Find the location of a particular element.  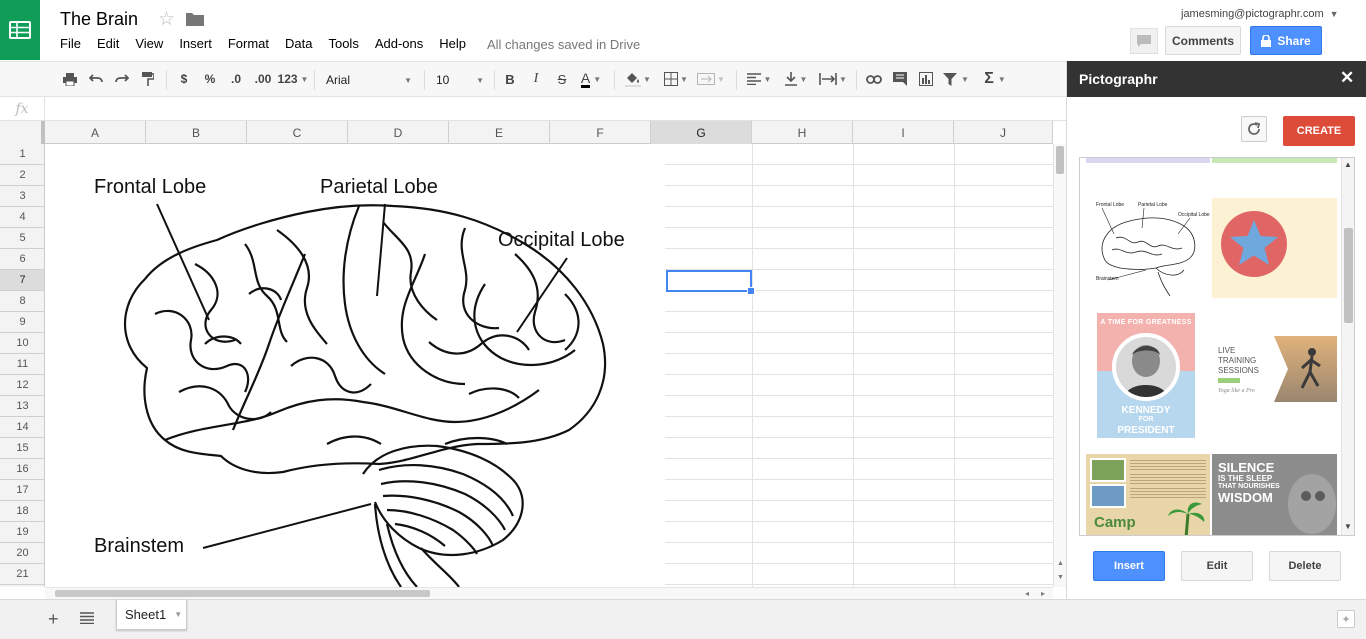

scroll-left-arrow-icon: ◂ is located at coordinates (1027, 593).